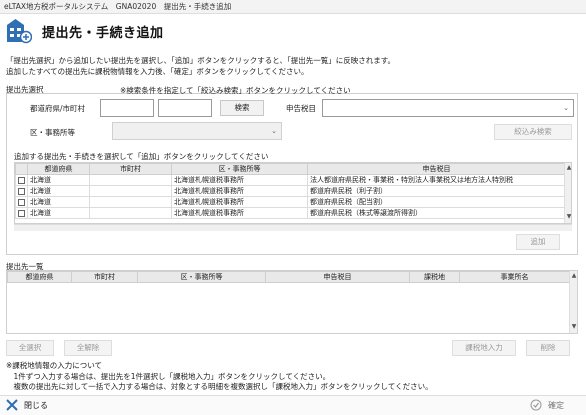 Image resolution: width=586 pixels, height=415 pixels. I want to click on footer-bar, so click(293, 405).